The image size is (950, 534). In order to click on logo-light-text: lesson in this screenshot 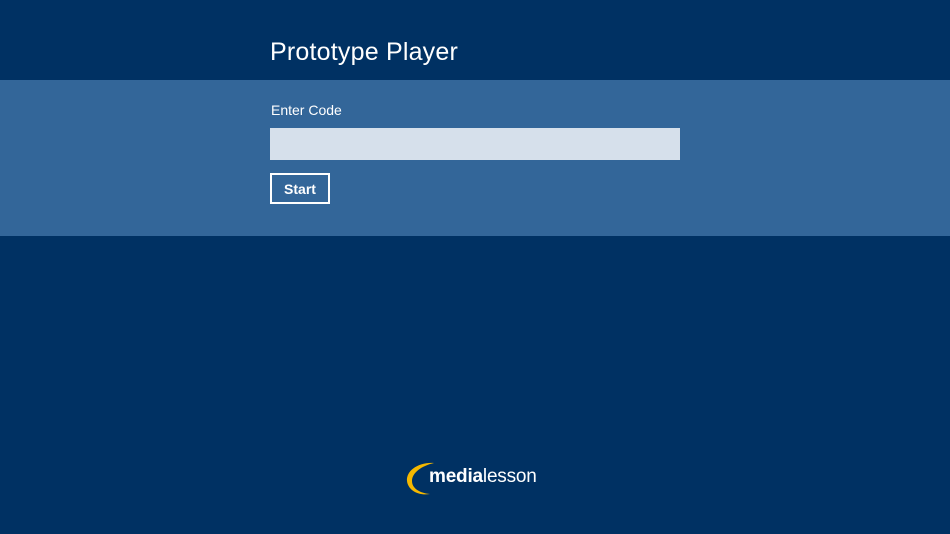, I will do `click(509, 476)`.